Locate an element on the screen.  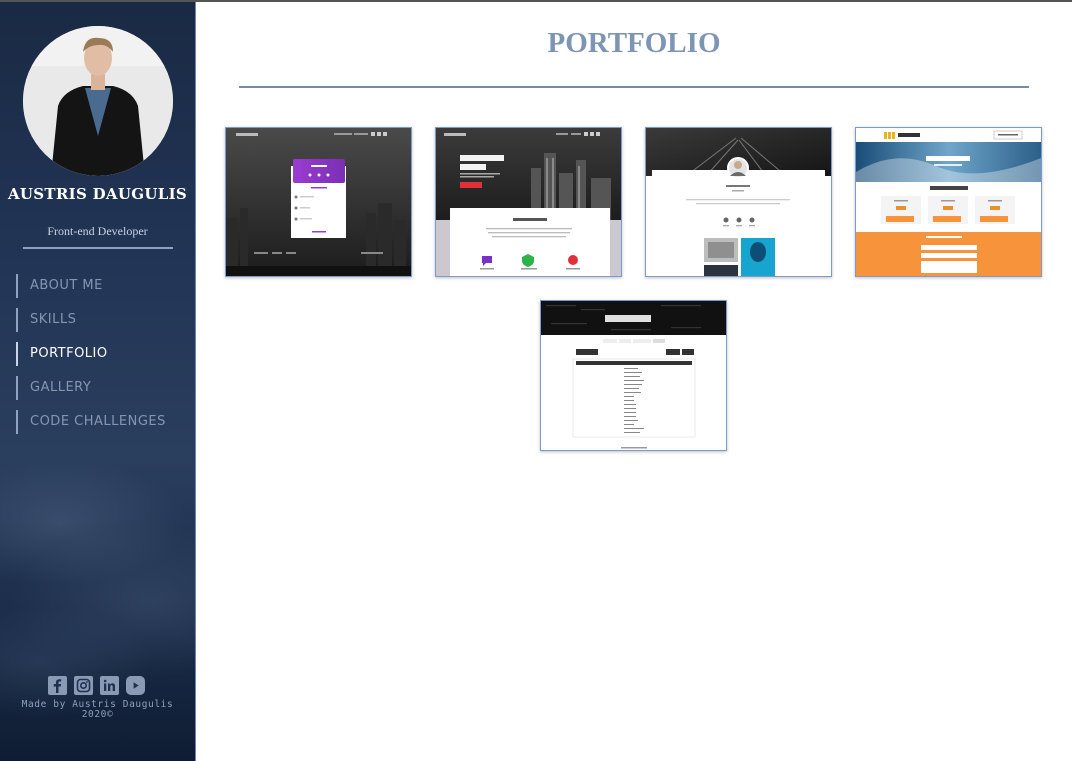
portfolio-item-banking-page is located at coordinates (948, 202).